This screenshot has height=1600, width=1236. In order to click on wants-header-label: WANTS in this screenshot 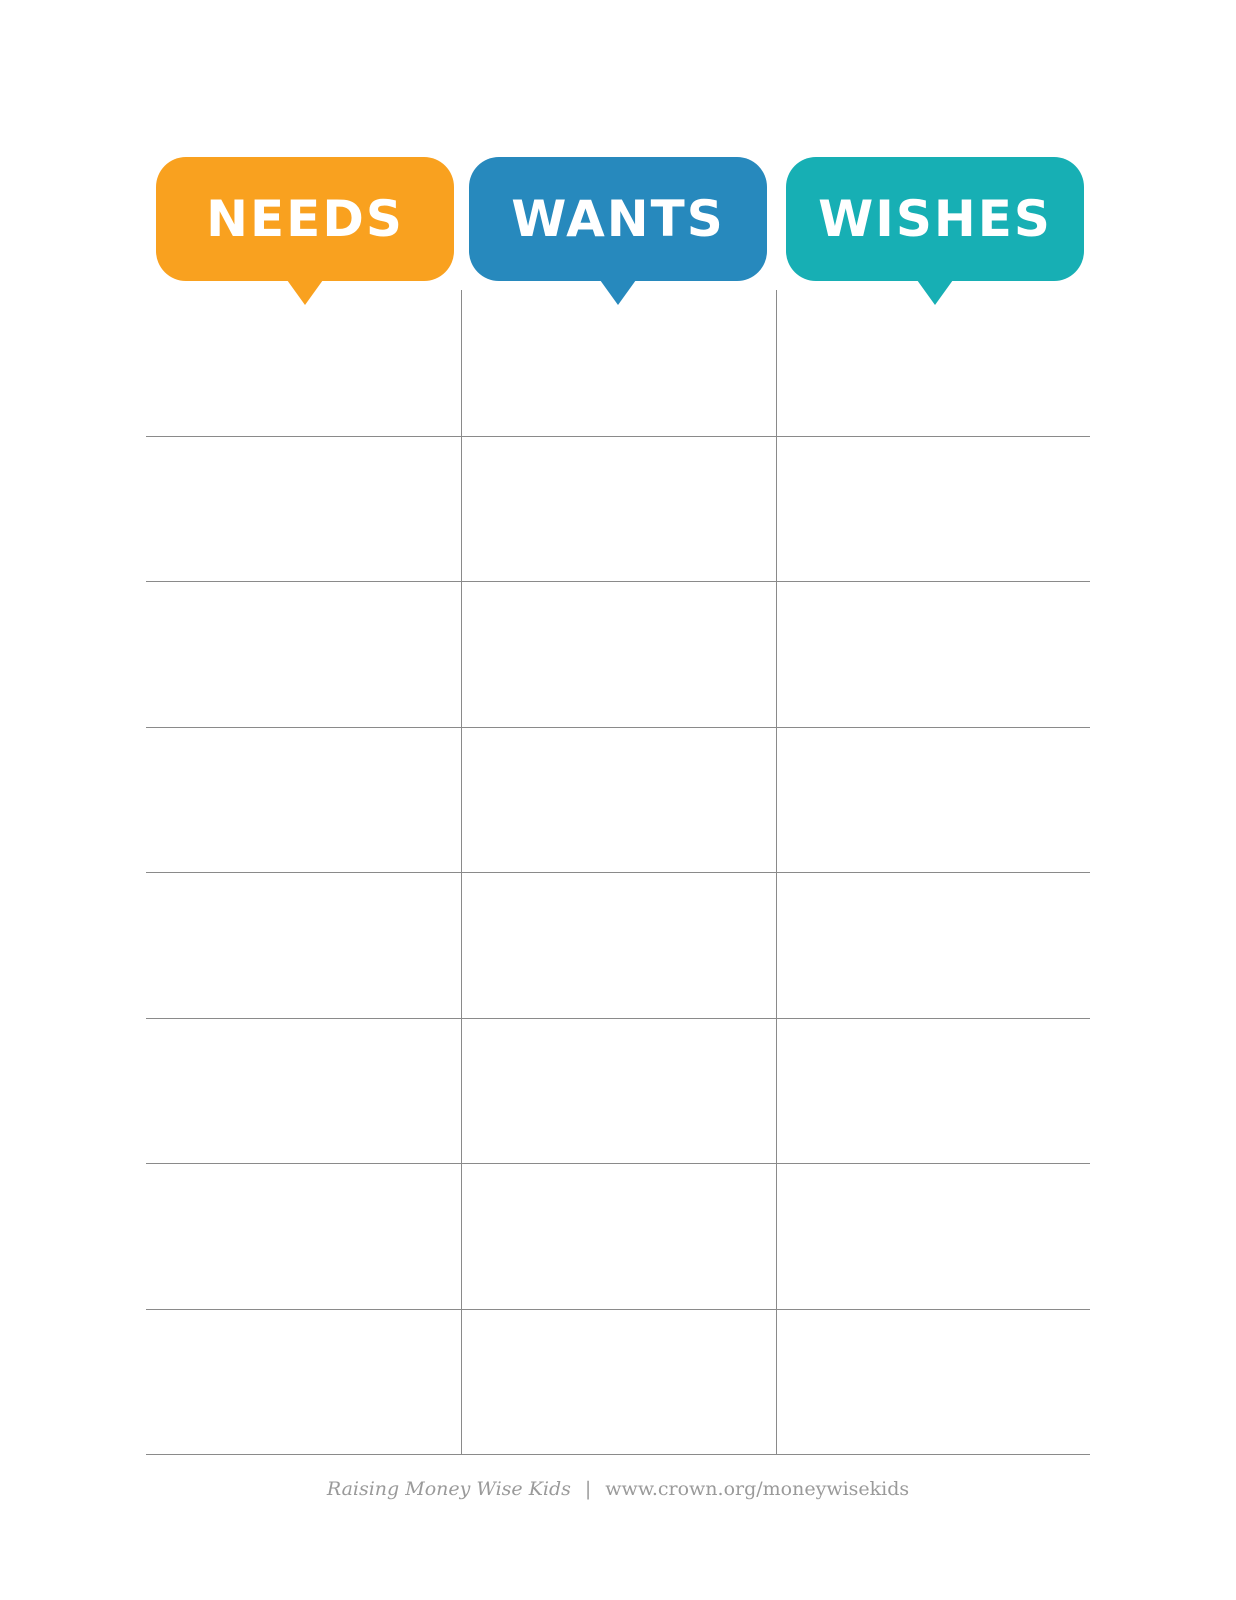, I will do `click(618, 219)`.